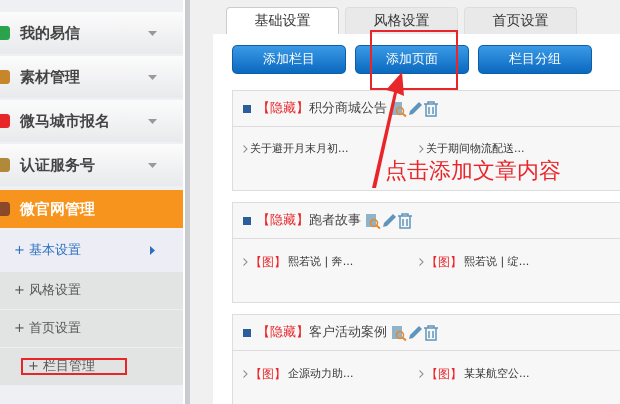 Image resolution: width=620 pixels, height=404 pixels. Describe the element at coordinates (473, 172) in the screenshot. I see `annotation-text: 点击添加文章内容` at that location.